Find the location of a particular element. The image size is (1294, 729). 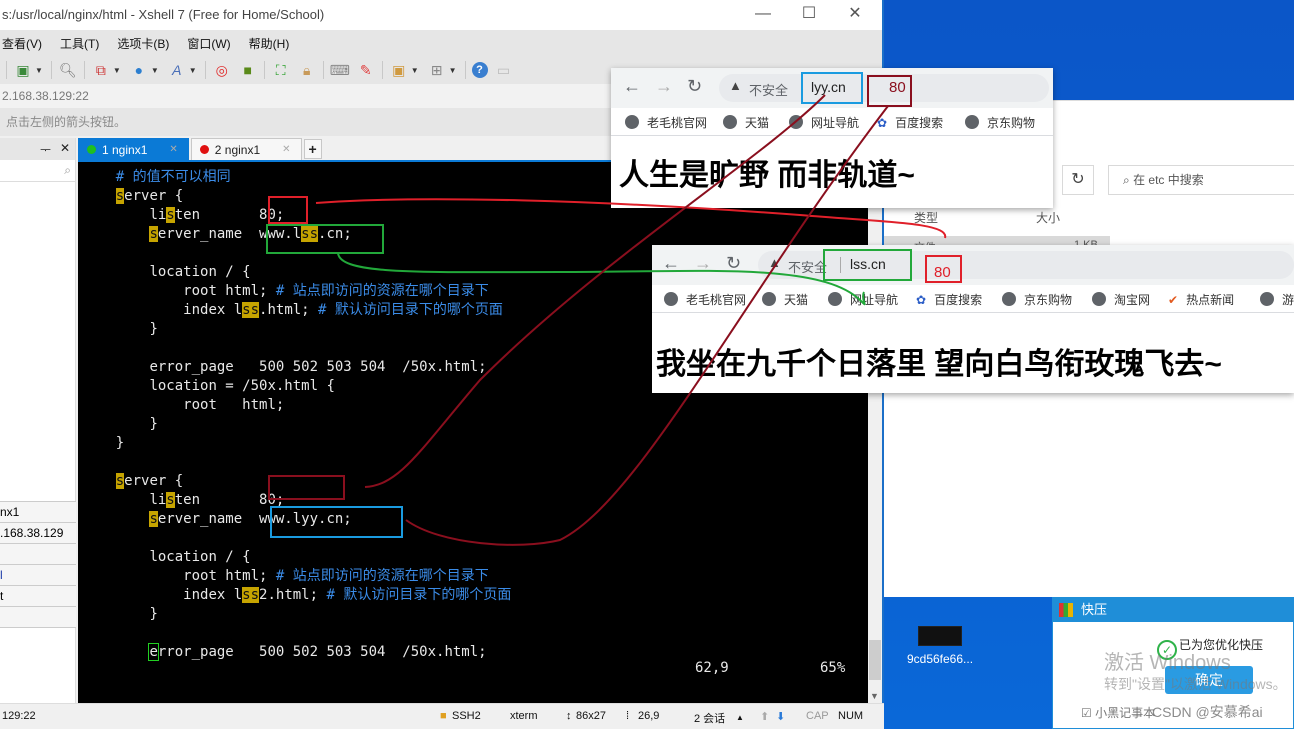

terminal-line: server_name www.lyy.cn; is located at coordinates (250, 519).